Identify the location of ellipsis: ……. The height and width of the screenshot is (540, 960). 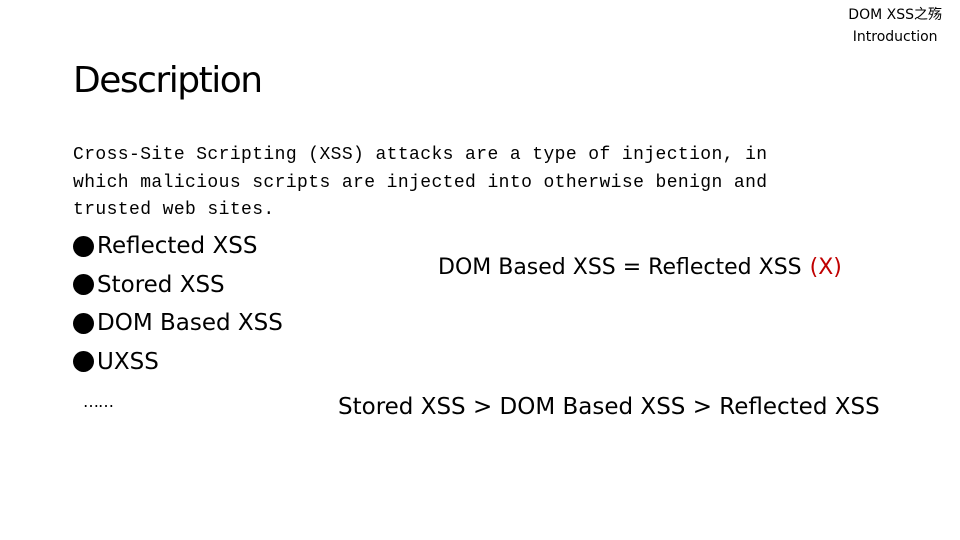
(98, 401).